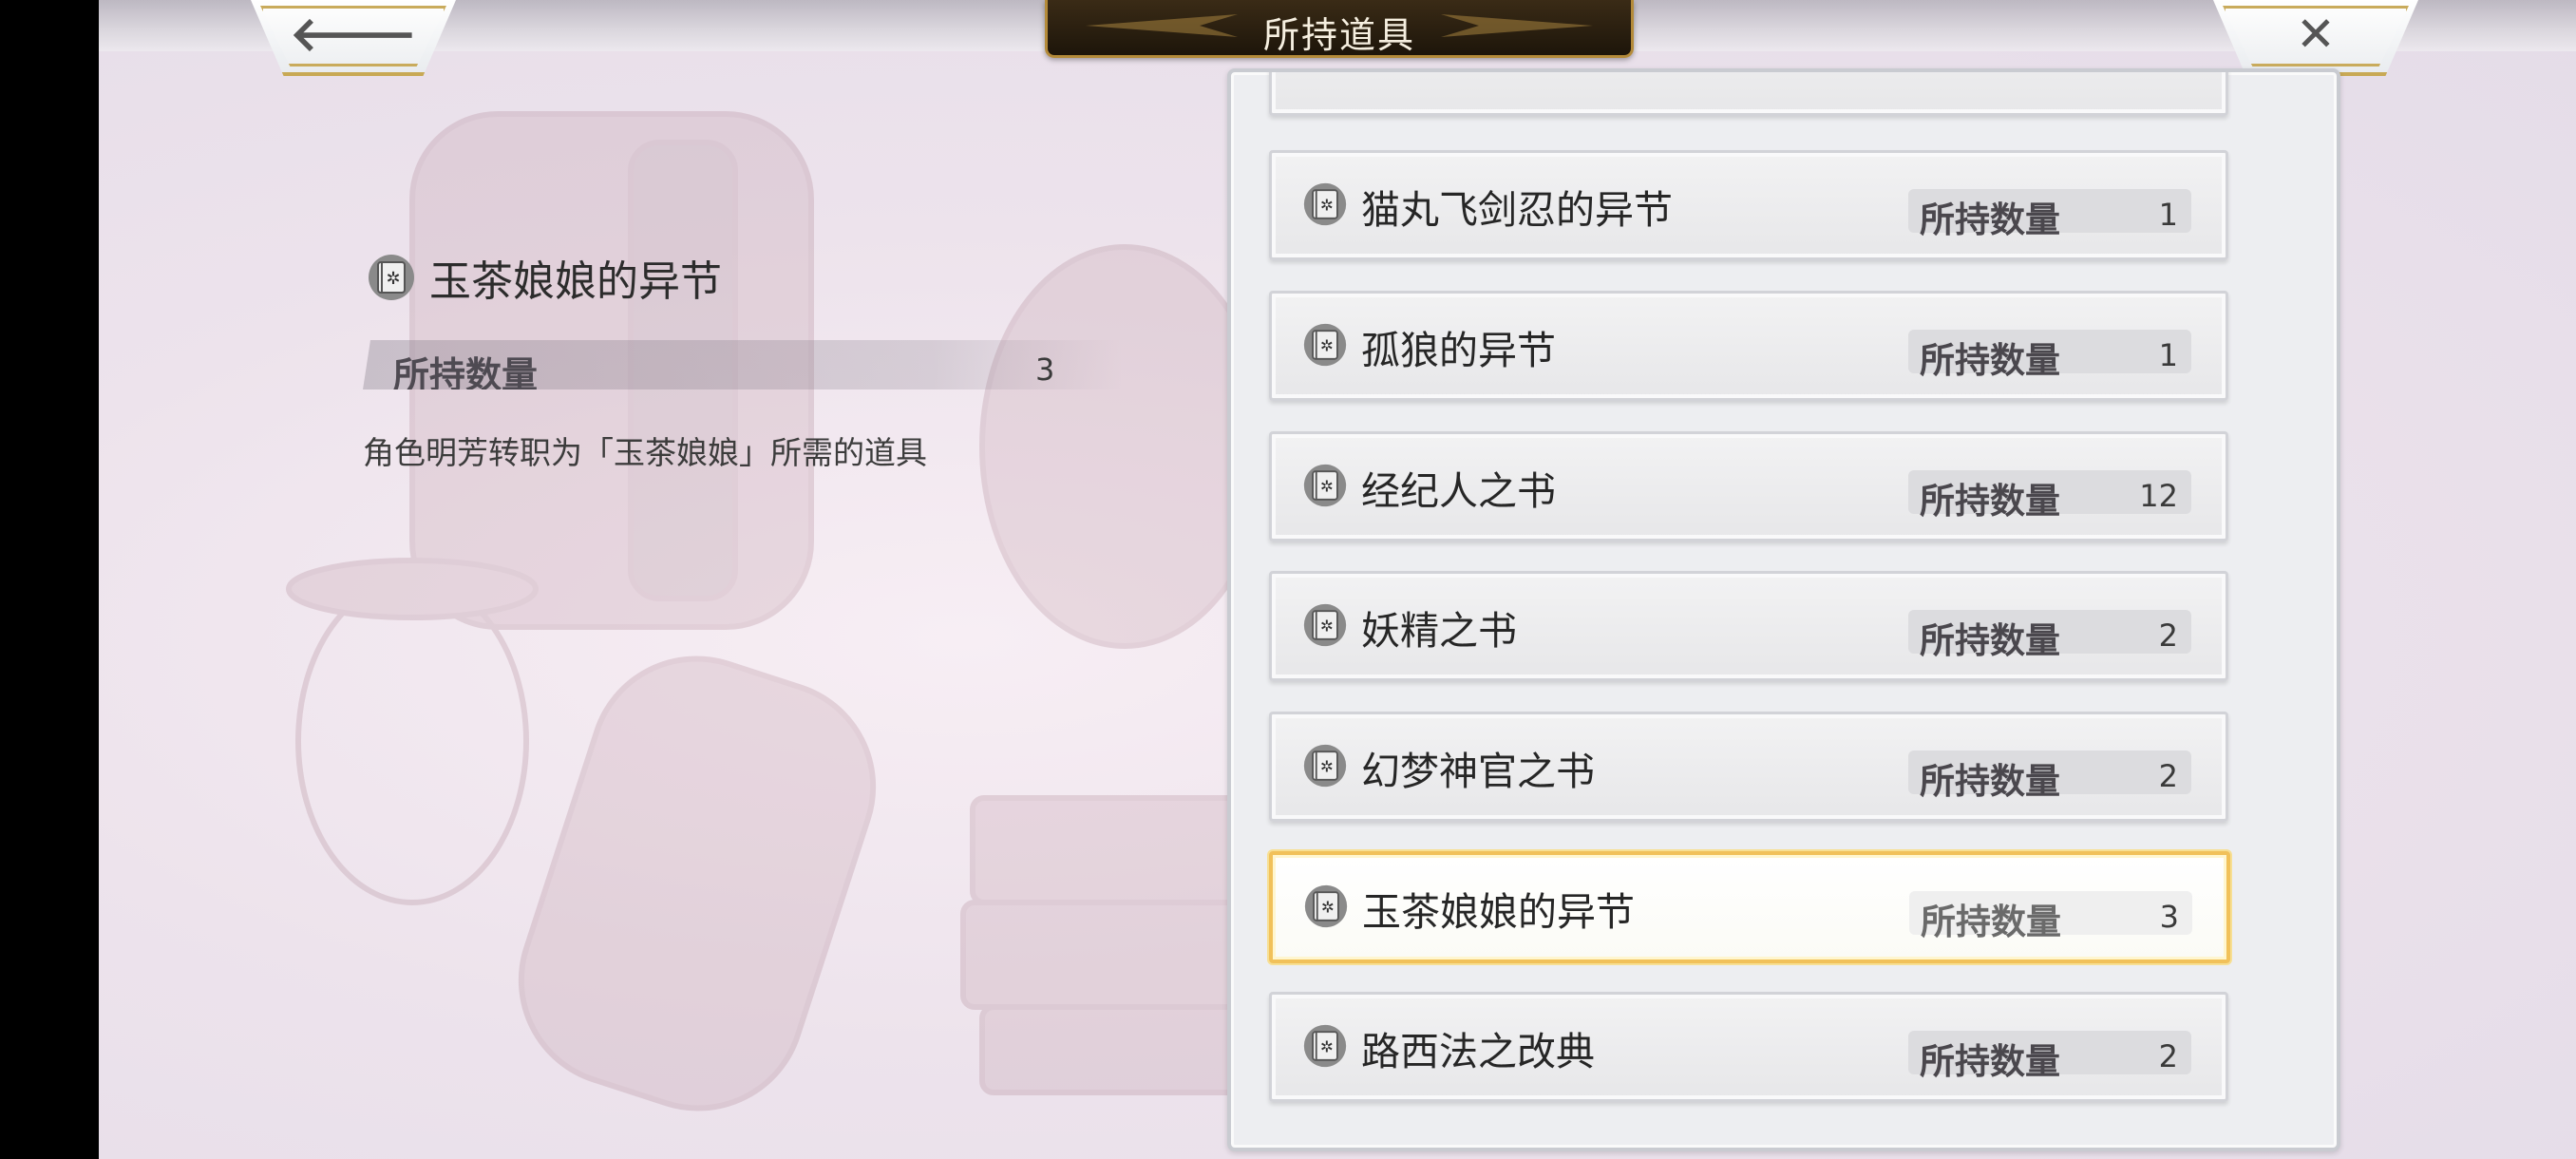 The image size is (2576, 1159). I want to click on page-title: 所持道具, so click(1338, 35).